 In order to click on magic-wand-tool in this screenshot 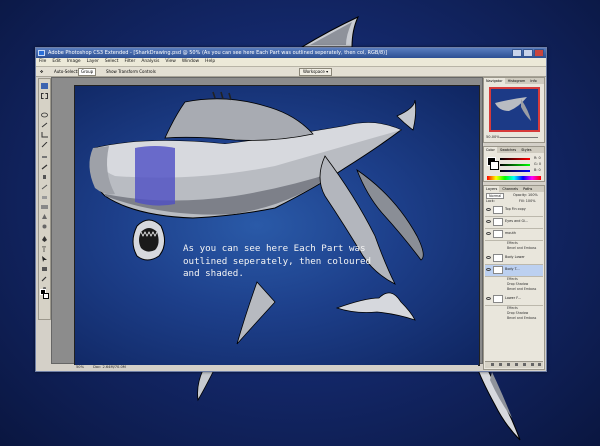, I will do `click(44, 120)`.